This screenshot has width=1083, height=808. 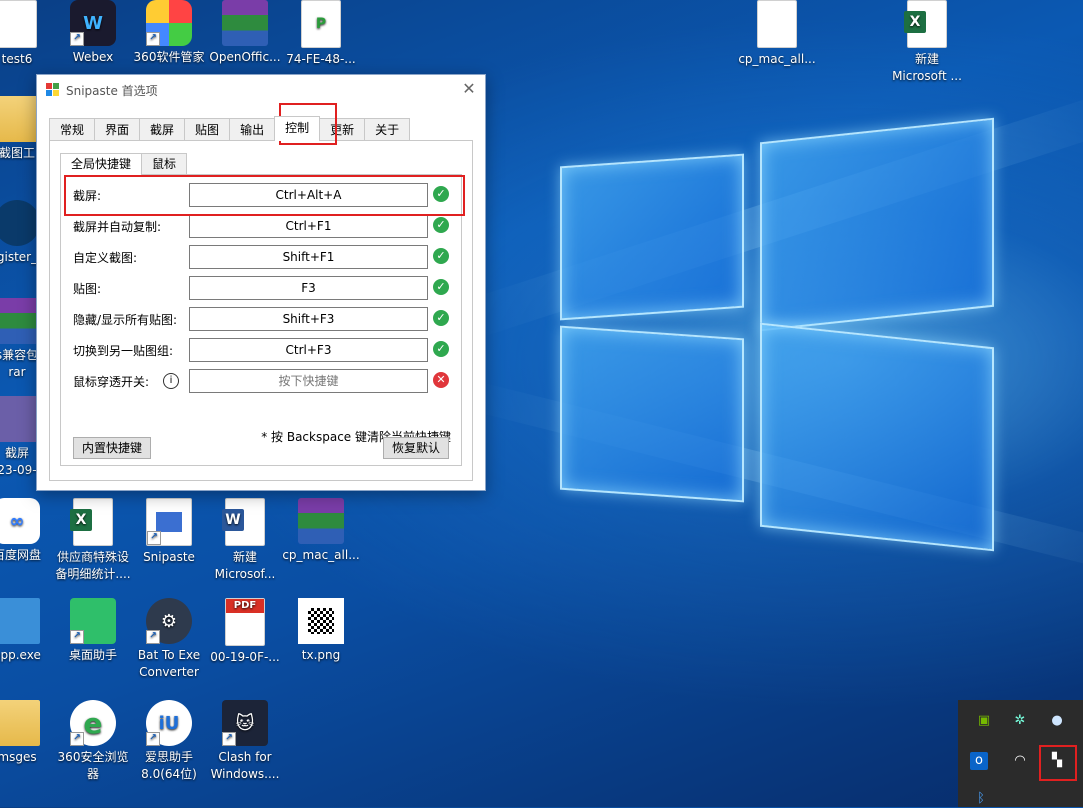 What do you see at coordinates (20, 521) in the screenshot?
I see `baidu-netdisk-icon: ∞` at bounding box center [20, 521].